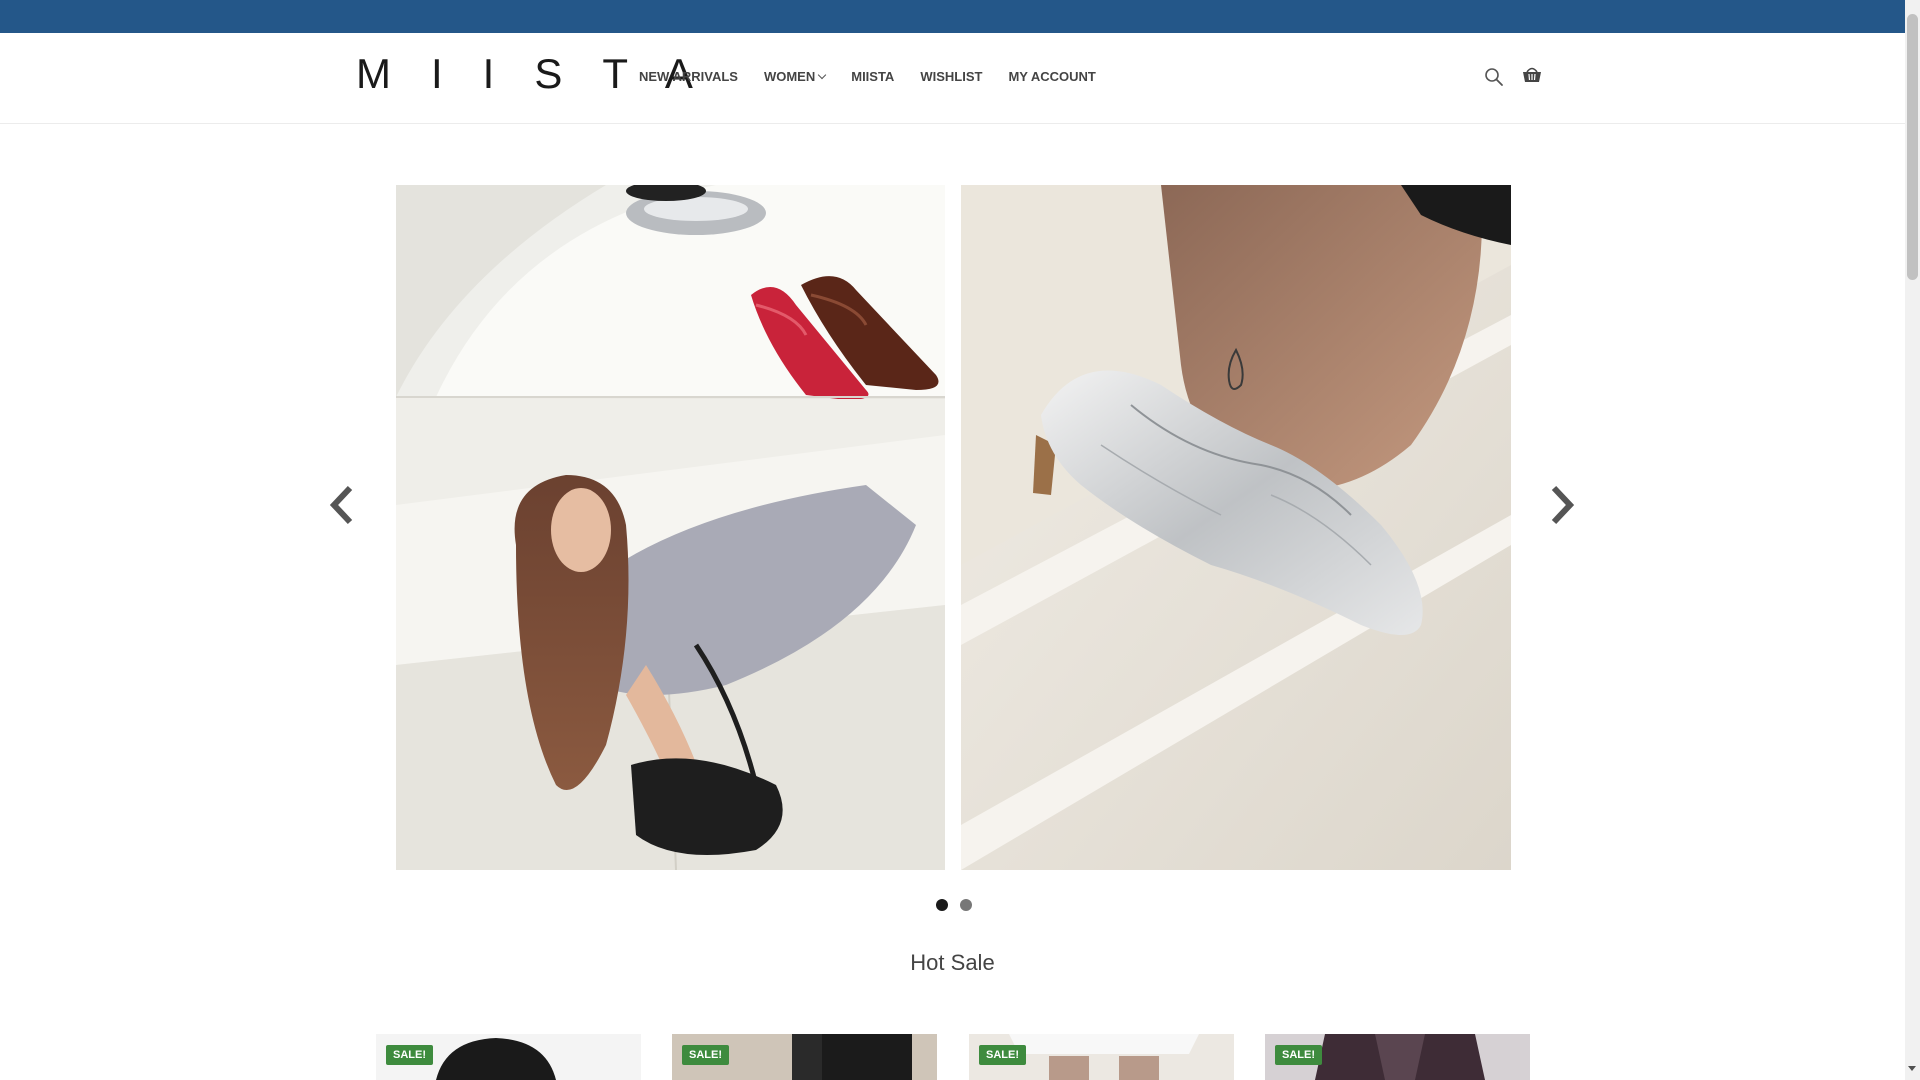 The width and height of the screenshot is (1920, 1080). I want to click on top-announcement-bar, so click(952, 16).